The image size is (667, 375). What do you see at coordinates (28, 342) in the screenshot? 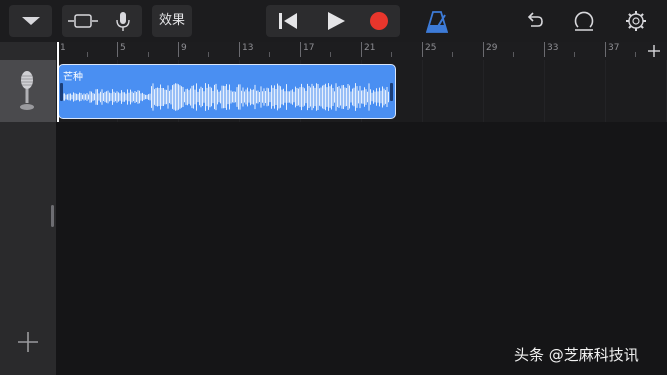
I see `add-track-icon` at bounding box center [28, 342].